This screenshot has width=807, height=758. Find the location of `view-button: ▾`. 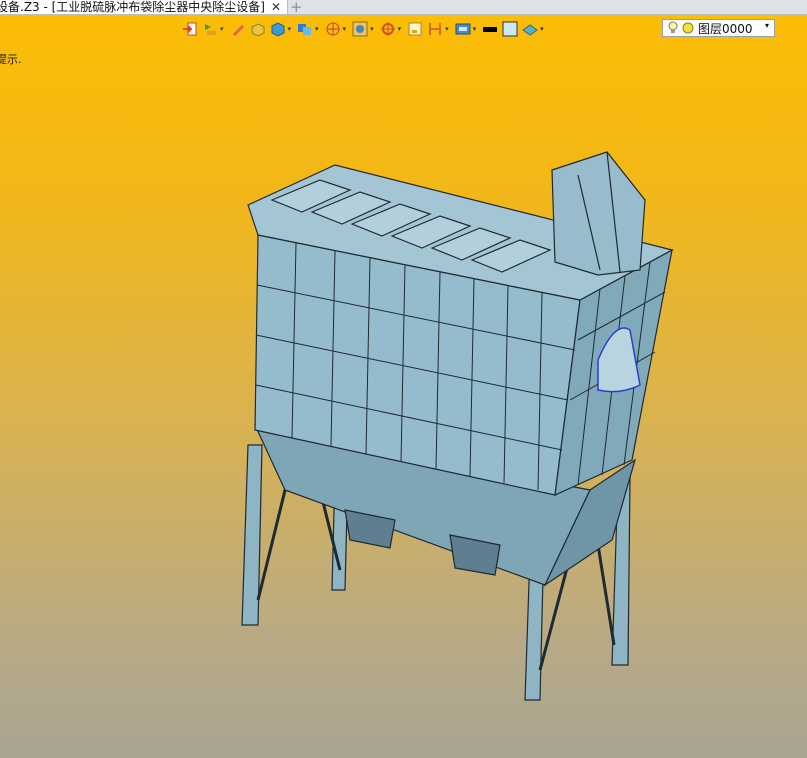

view-button: ▾ is located at coordinates (467, 29).